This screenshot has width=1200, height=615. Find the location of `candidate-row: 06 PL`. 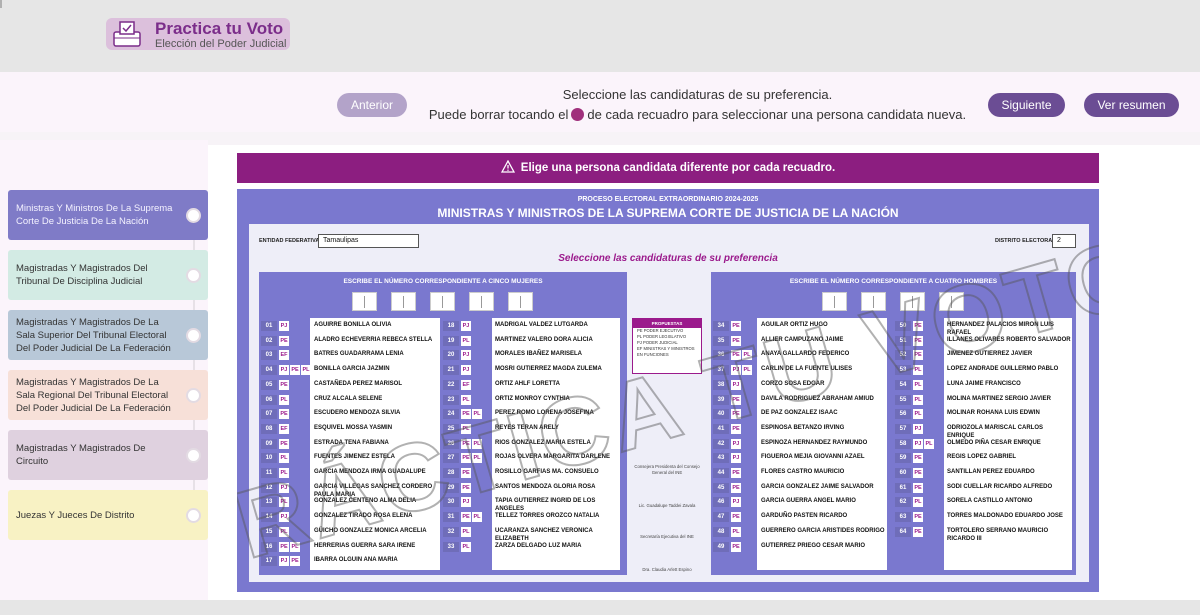

candidate-row: 06 PL is located at coordinates (275, 400).